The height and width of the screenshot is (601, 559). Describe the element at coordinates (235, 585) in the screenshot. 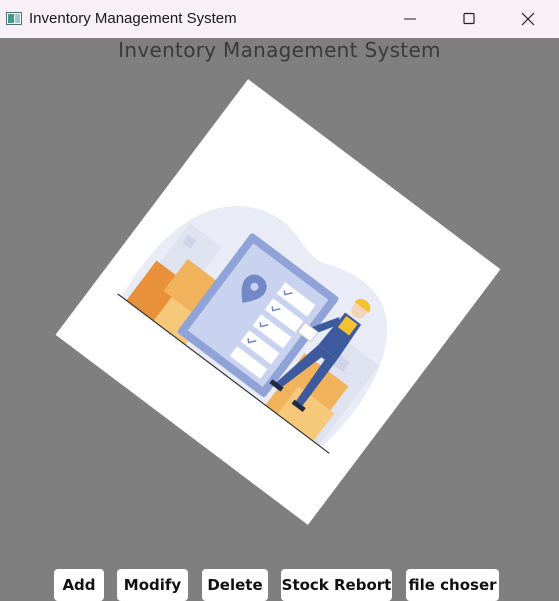

I see `delete-button: Delete` at that location.